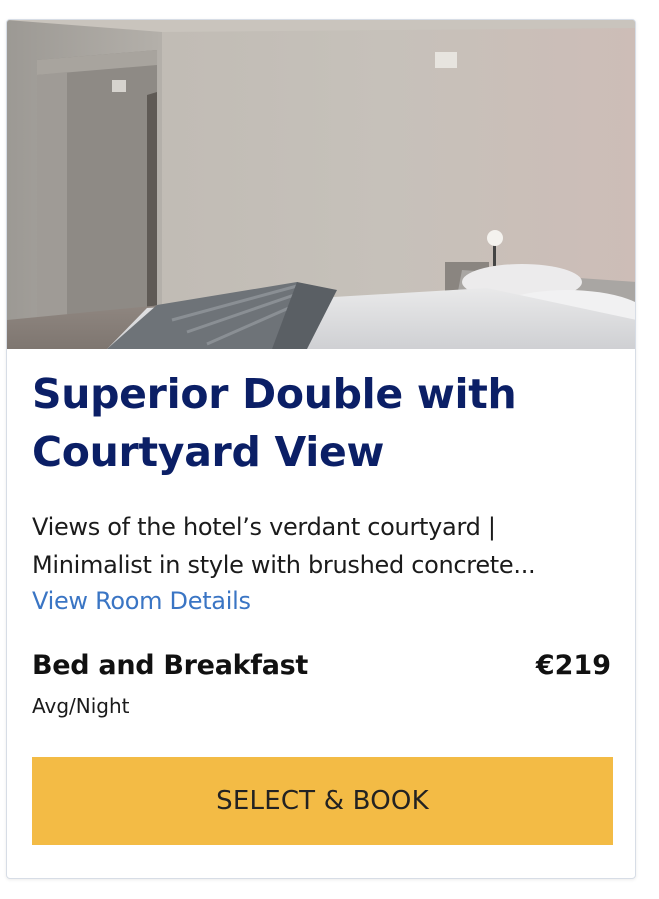 The height and width of the screenshot is (899, 659). I want to click on room-title-line-2: Courtyard View, so click(208, 452).